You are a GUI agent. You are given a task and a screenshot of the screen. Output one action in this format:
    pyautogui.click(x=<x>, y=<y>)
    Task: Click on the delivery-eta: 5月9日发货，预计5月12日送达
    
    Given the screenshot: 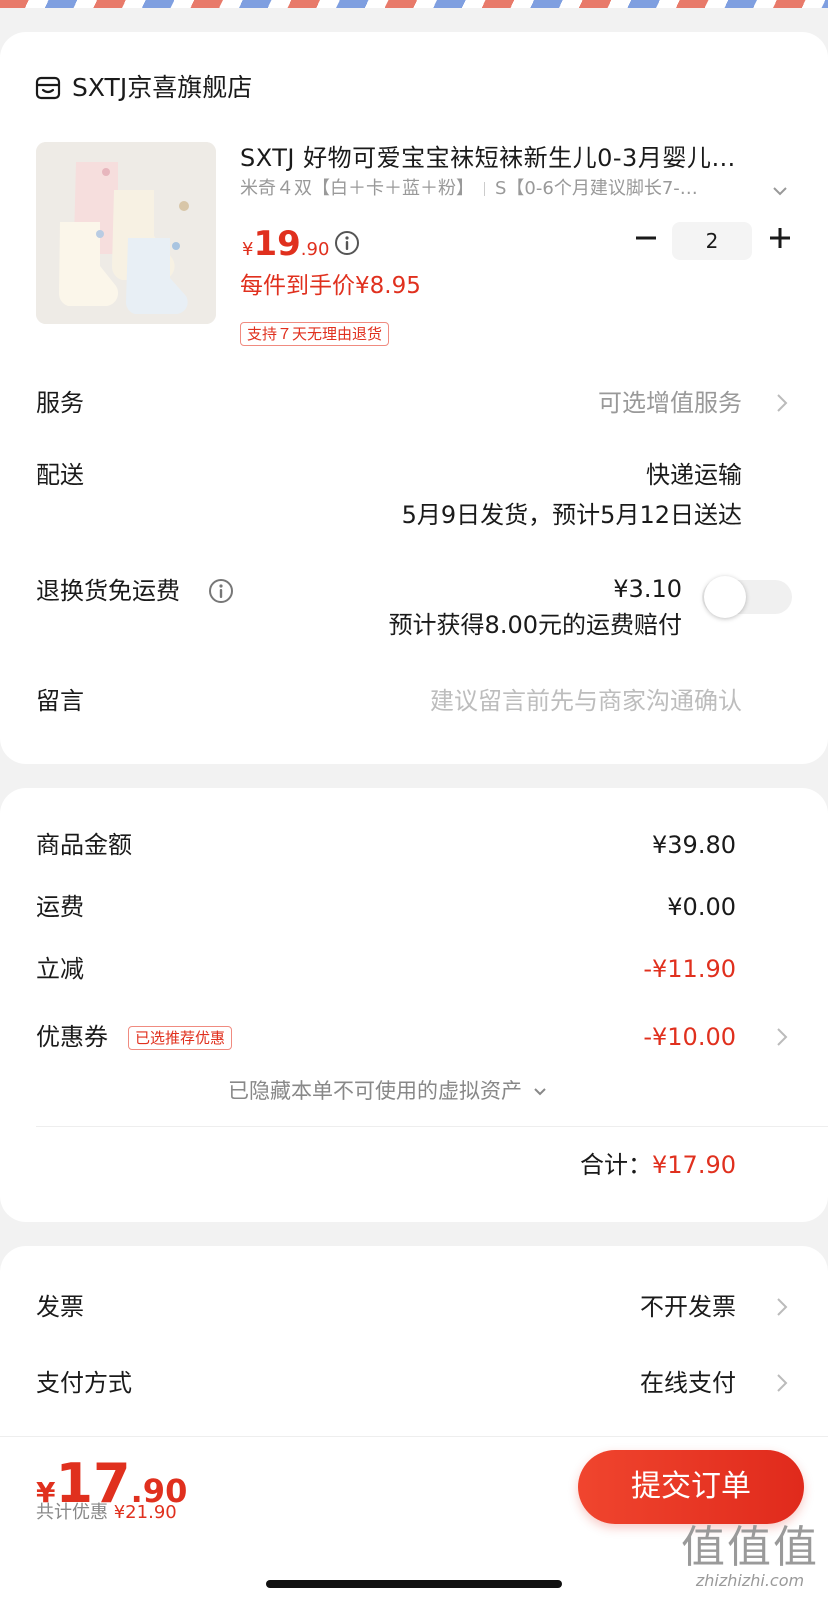 What is the action you would take?
    pyautogui.click(x=571, y=515)
    